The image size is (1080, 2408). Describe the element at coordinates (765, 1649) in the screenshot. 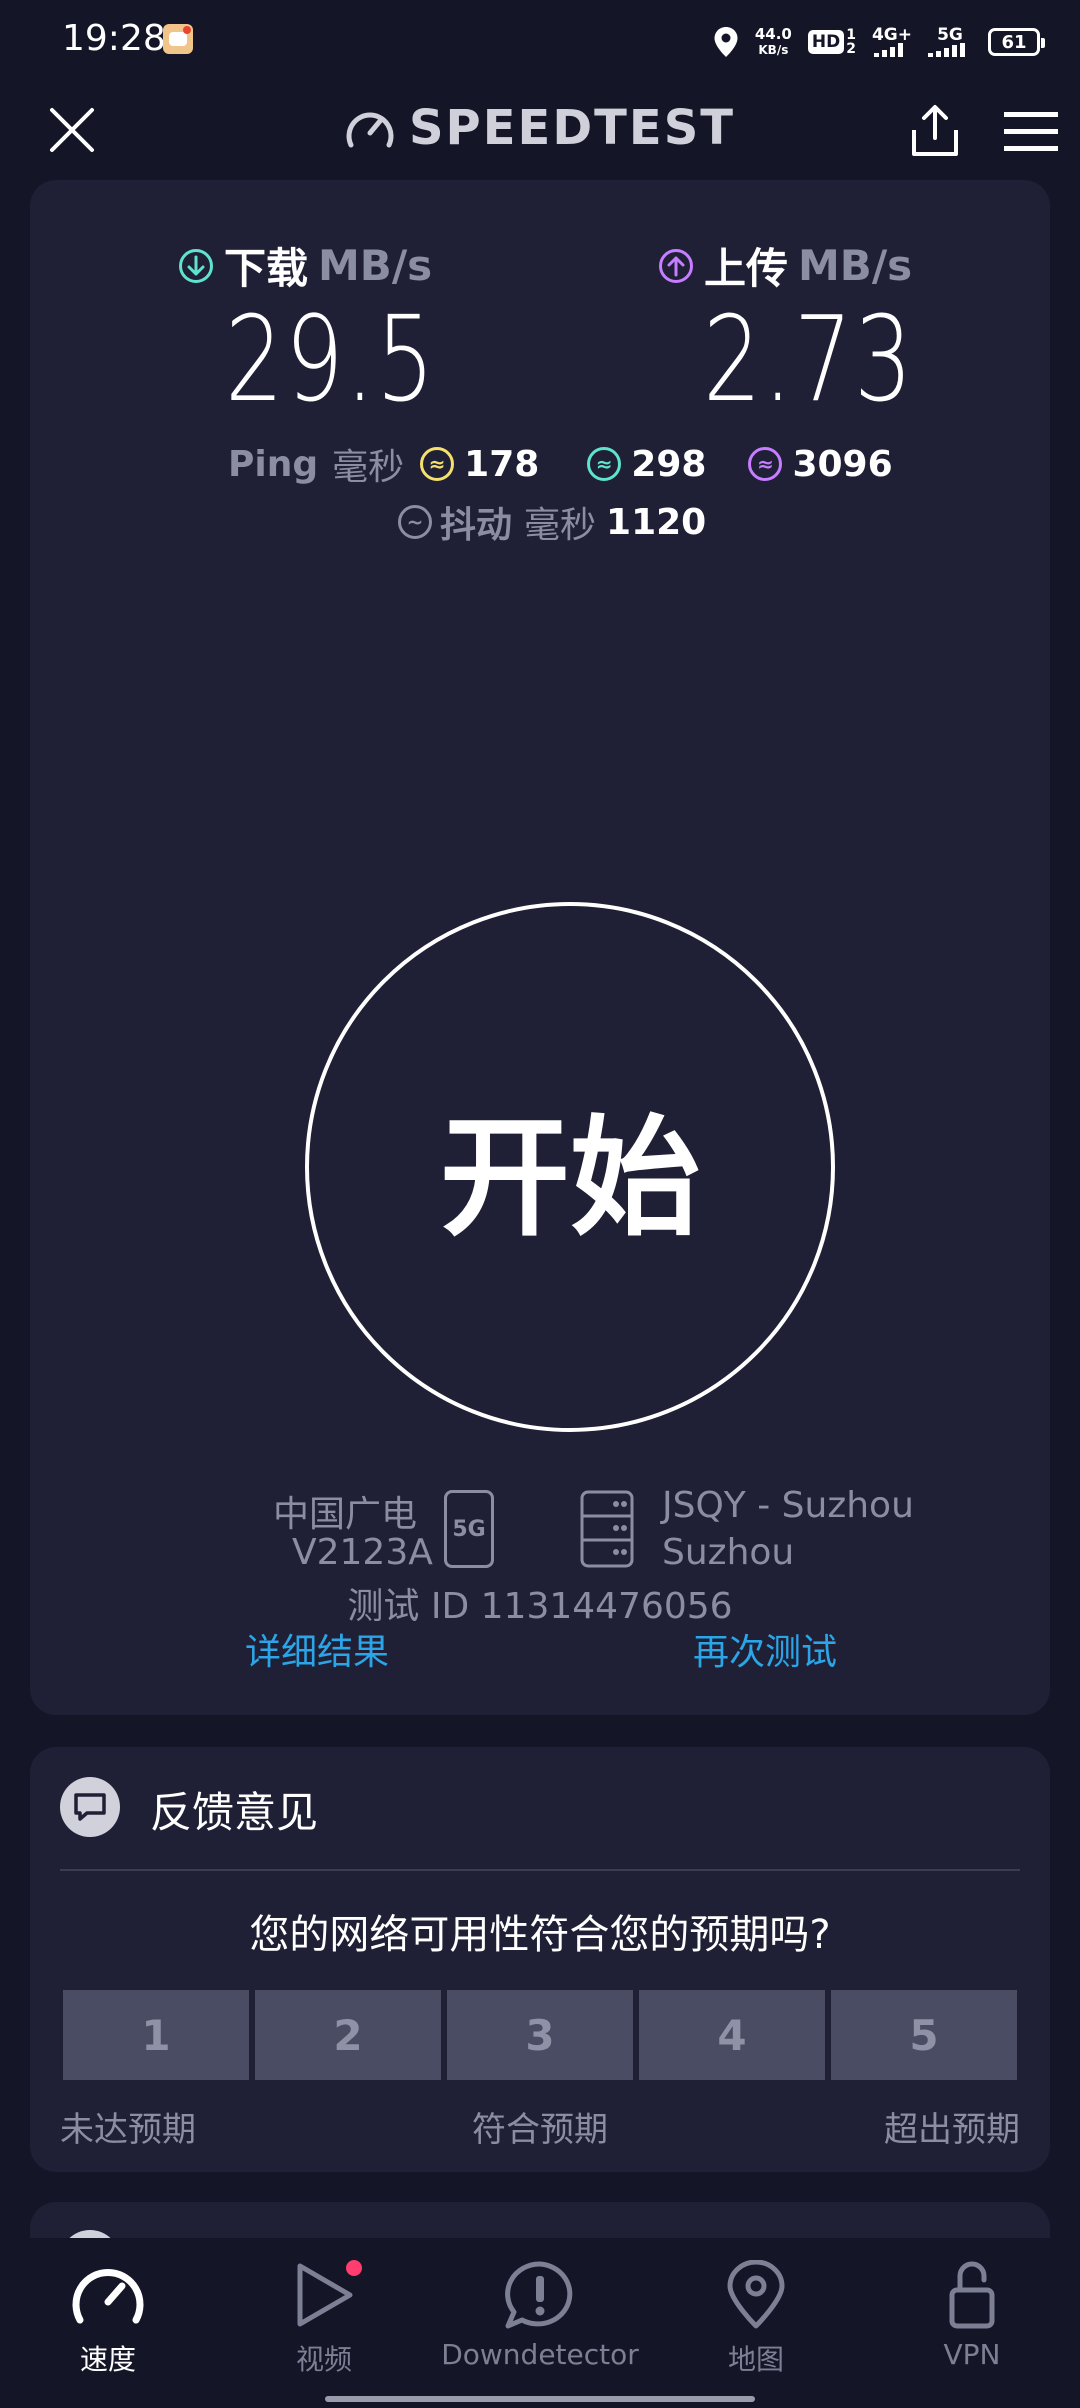

I see `retest-link: 再次测试` at that location.